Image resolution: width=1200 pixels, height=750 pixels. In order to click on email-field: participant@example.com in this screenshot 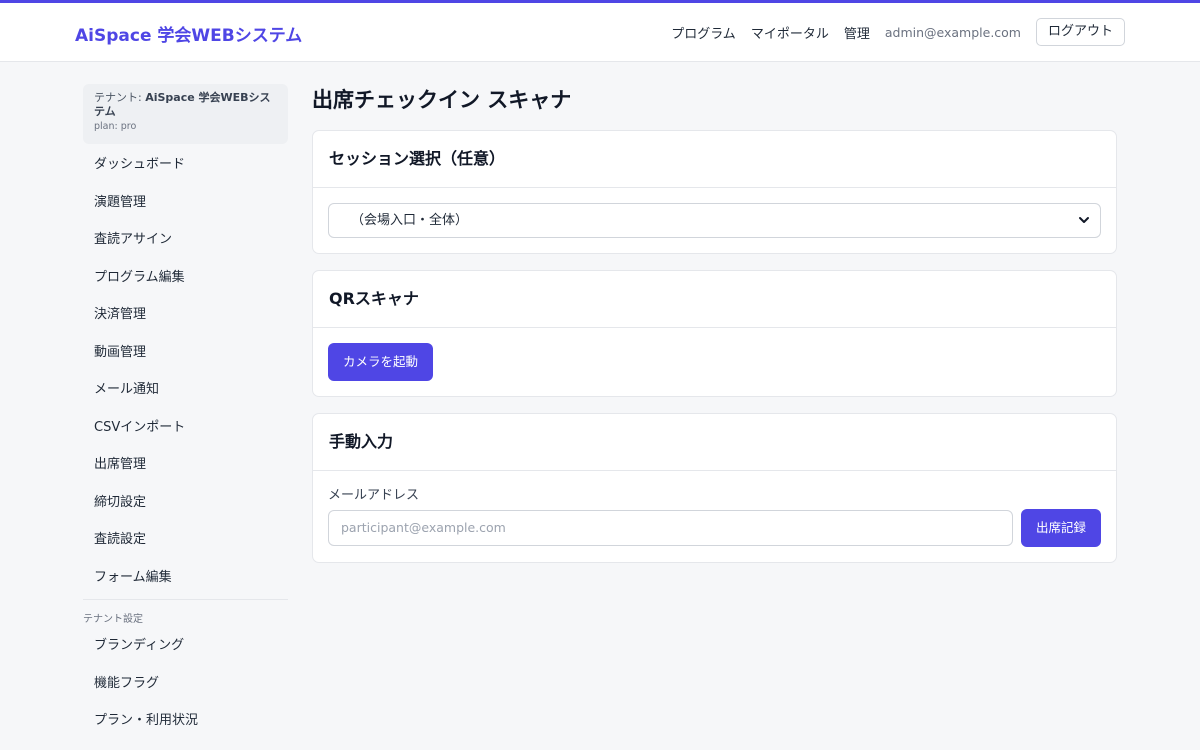, I will do `click(670, 528)`.